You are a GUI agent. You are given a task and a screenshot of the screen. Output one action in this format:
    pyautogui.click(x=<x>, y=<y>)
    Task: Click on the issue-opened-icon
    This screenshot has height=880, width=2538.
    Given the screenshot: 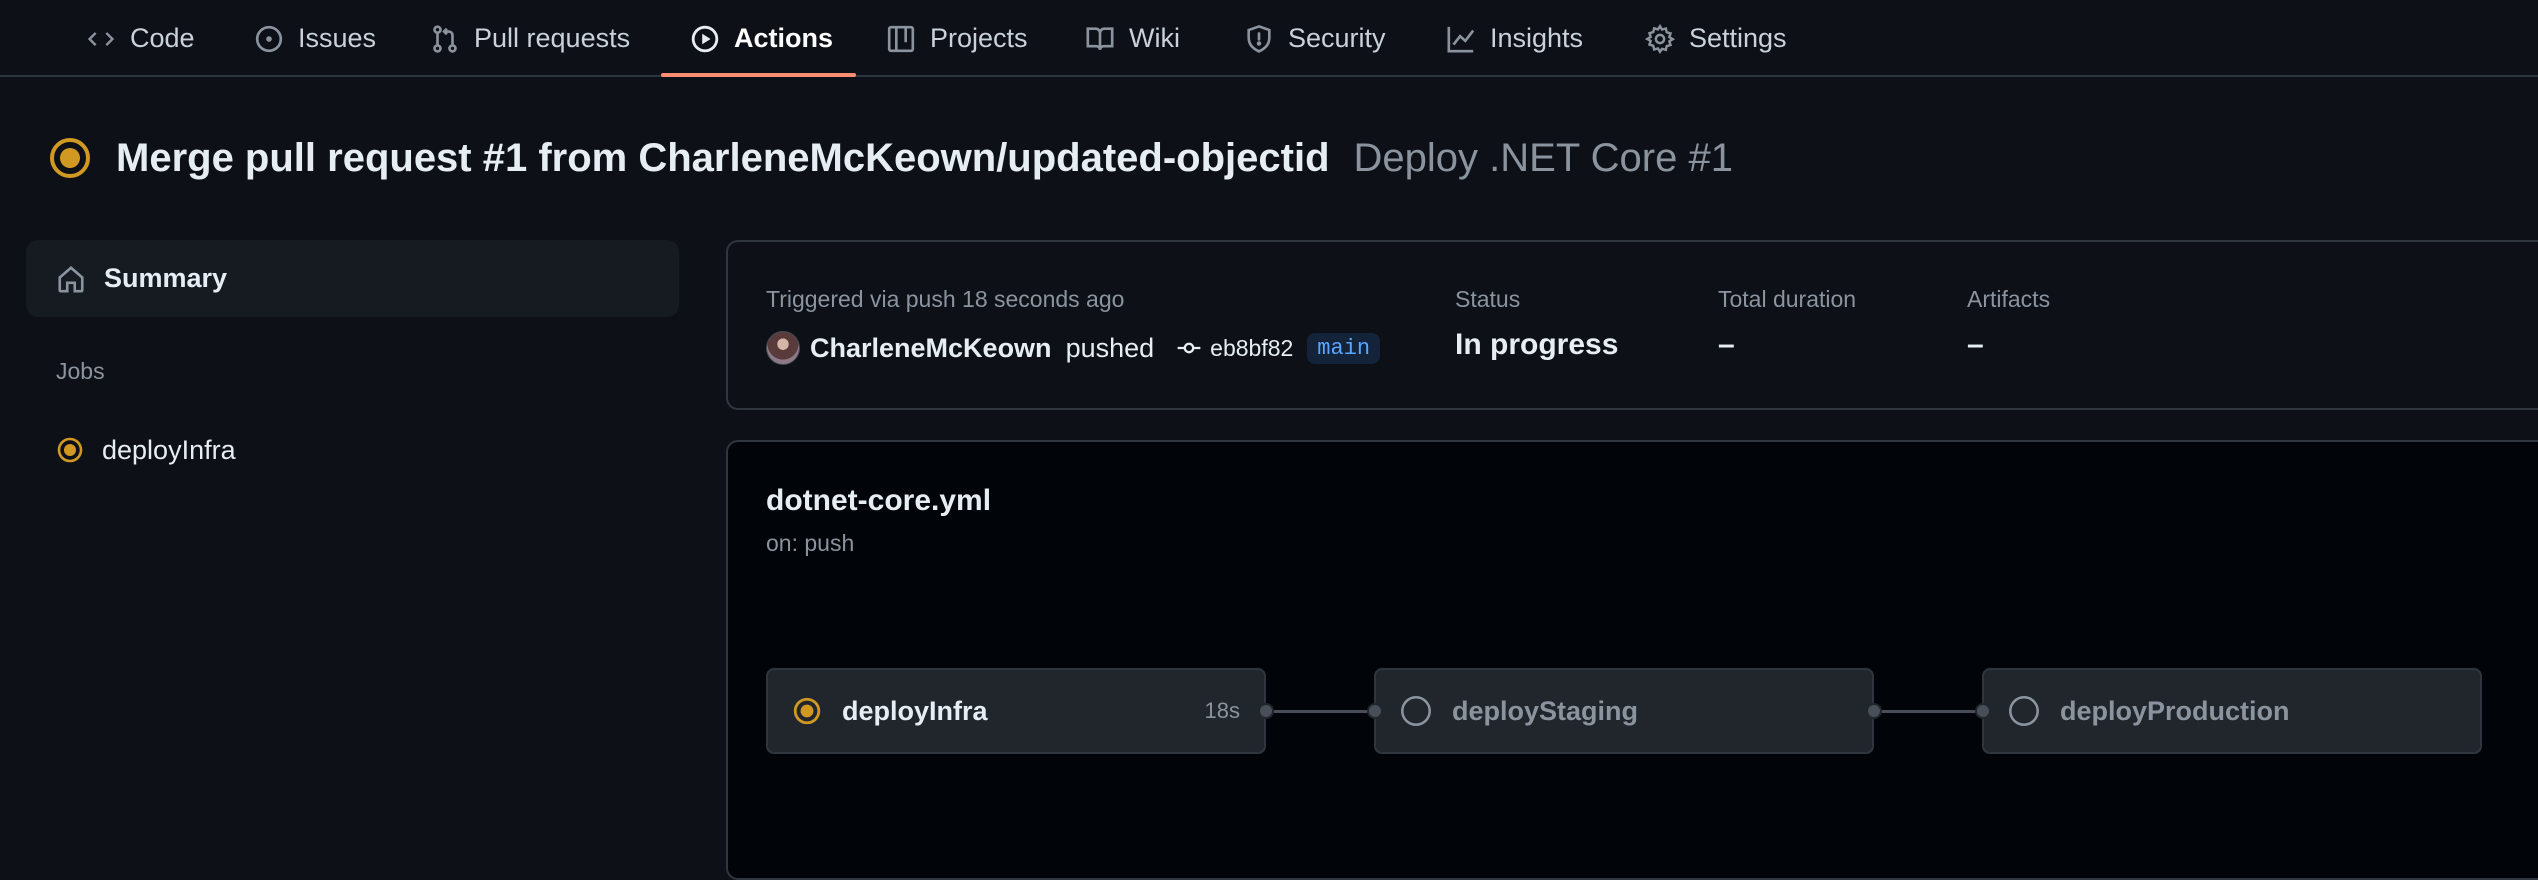 What is the action you would take?
    pyautogui.click(x=269, y=38)
    